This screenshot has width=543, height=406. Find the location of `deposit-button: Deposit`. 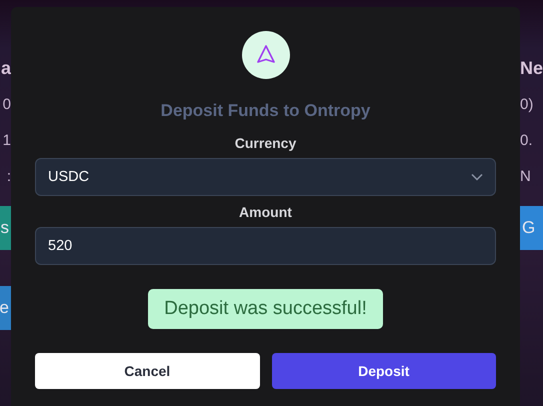

deposit-button: Deposit is located at coordinates (384, 371).